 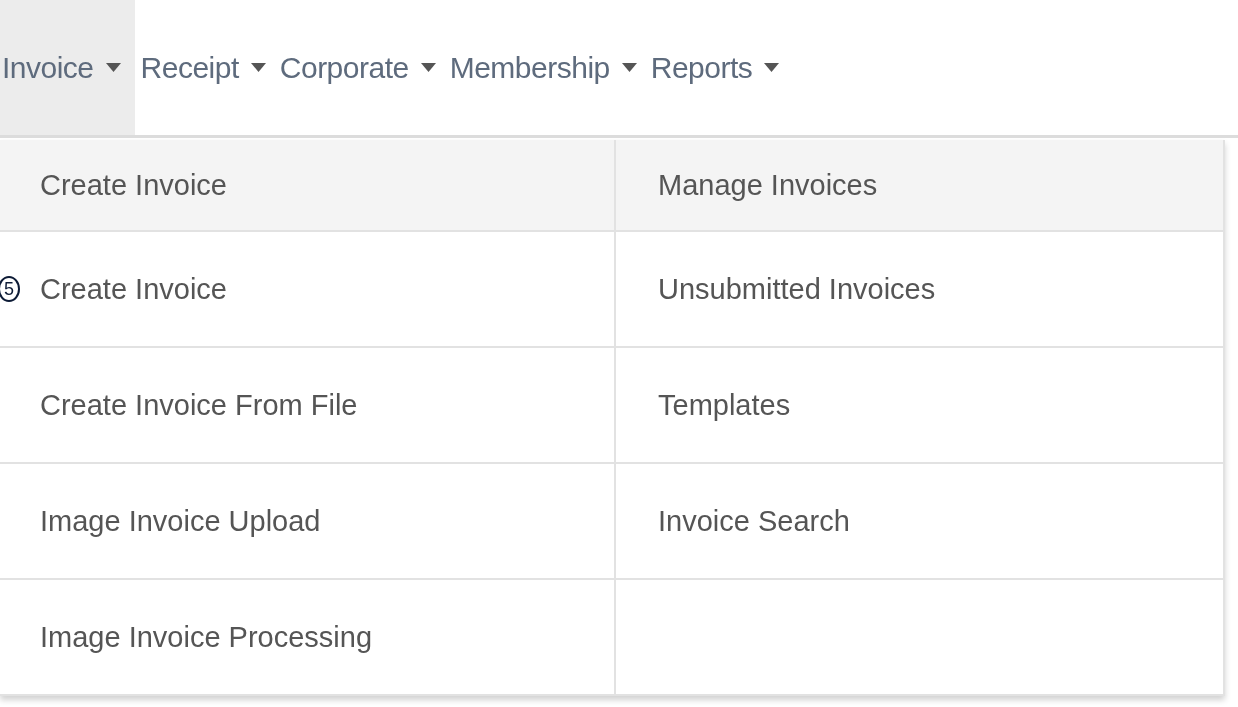 I want to click on menu-item: Image Invoice Processing, so click(x=206, y=637).